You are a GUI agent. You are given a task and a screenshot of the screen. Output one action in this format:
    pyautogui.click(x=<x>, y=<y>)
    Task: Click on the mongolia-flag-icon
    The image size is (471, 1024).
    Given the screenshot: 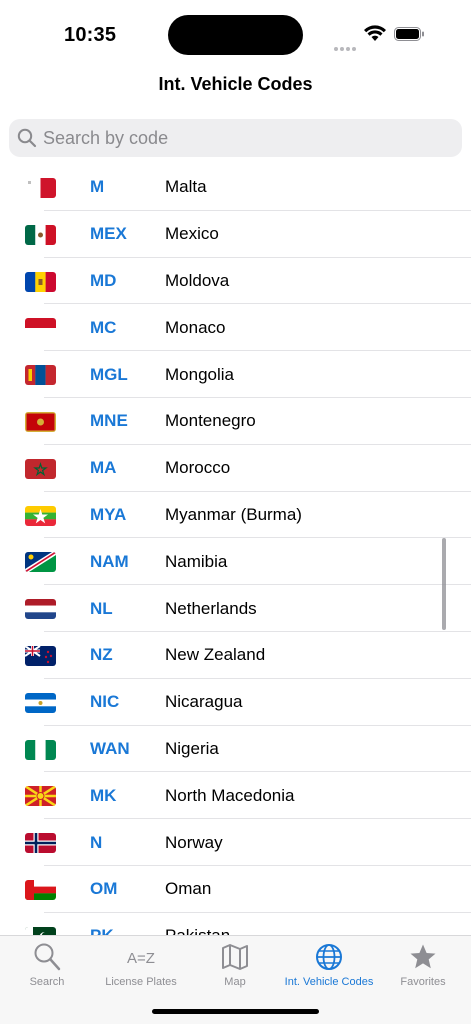 What is the action you would take?
    pyautogui.click(x=40, y=375)
    